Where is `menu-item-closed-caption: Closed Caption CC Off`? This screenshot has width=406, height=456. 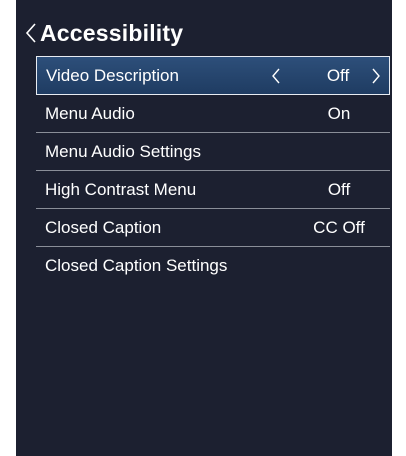 menu-item-closed-caption: Closed Caption CC Off is located at coordinates (213, 228).